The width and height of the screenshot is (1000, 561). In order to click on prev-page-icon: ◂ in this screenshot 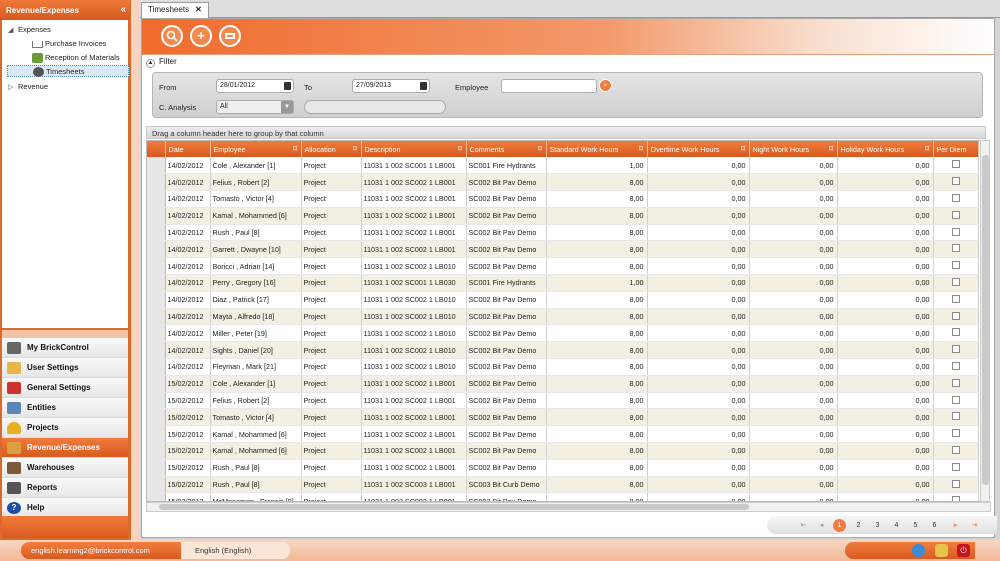, I will do `click(821, 525)`.